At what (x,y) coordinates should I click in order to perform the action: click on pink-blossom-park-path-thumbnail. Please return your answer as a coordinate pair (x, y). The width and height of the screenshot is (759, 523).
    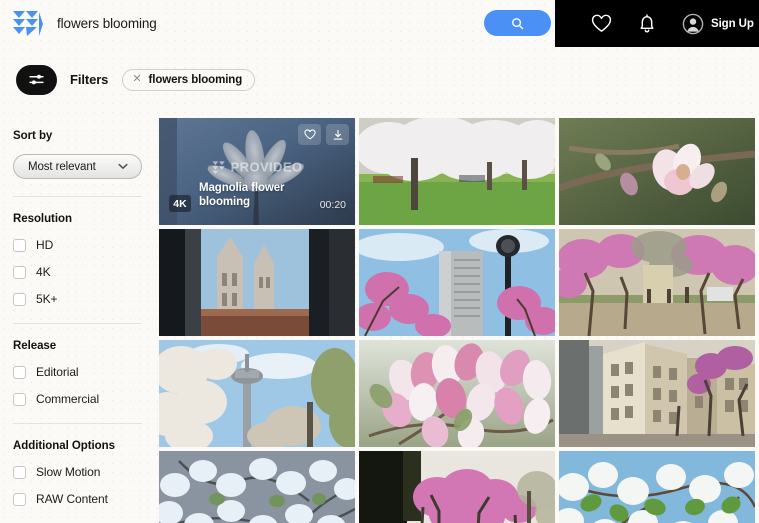
    Looking at the image, I should click on (457, 487).